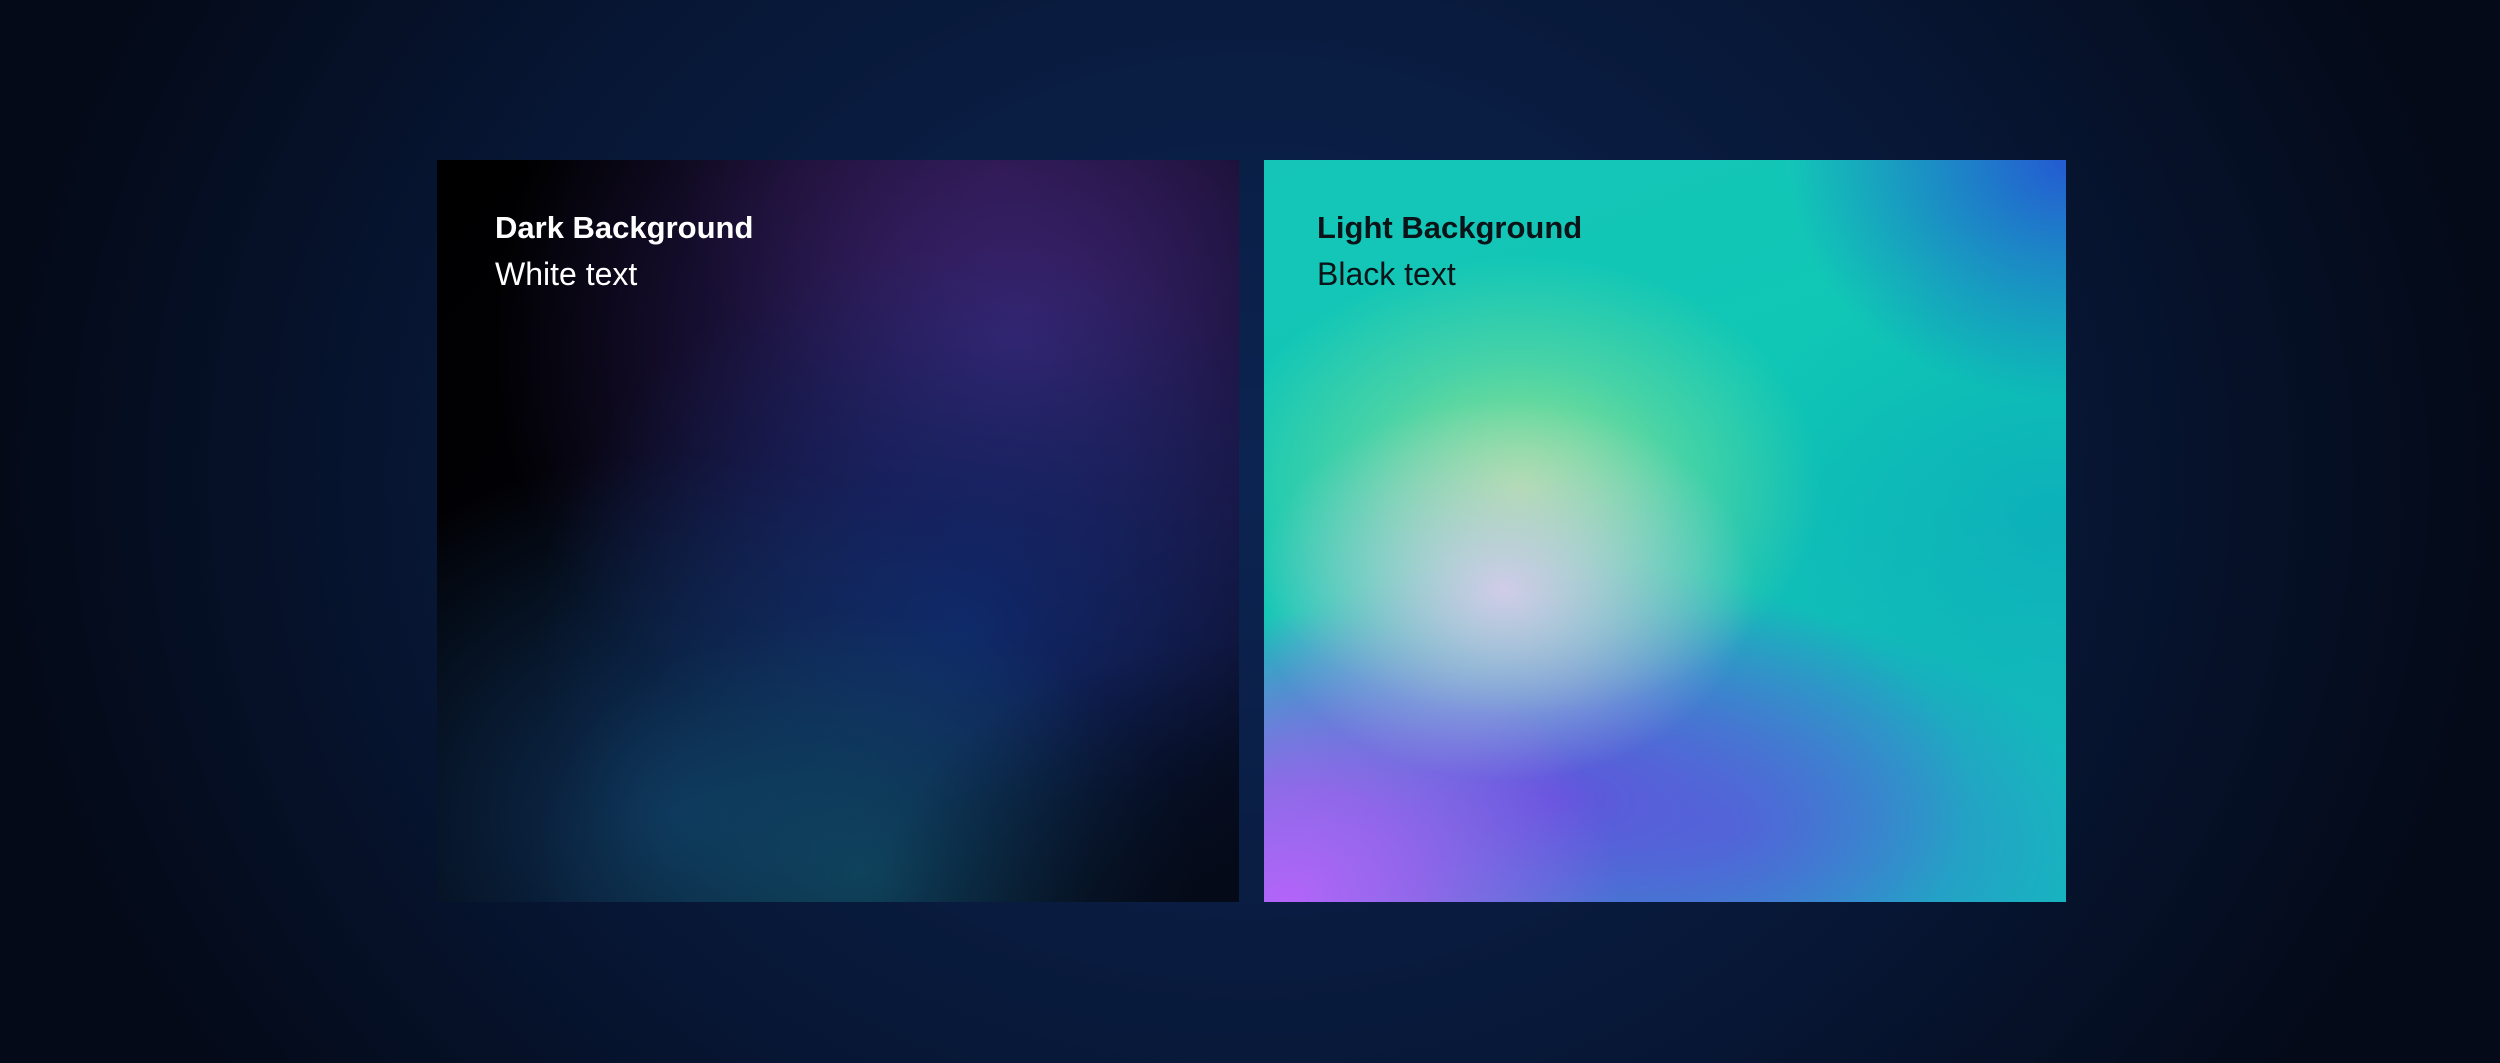  I want to click on dark-card-subtitle: White text, so click(566, 274).